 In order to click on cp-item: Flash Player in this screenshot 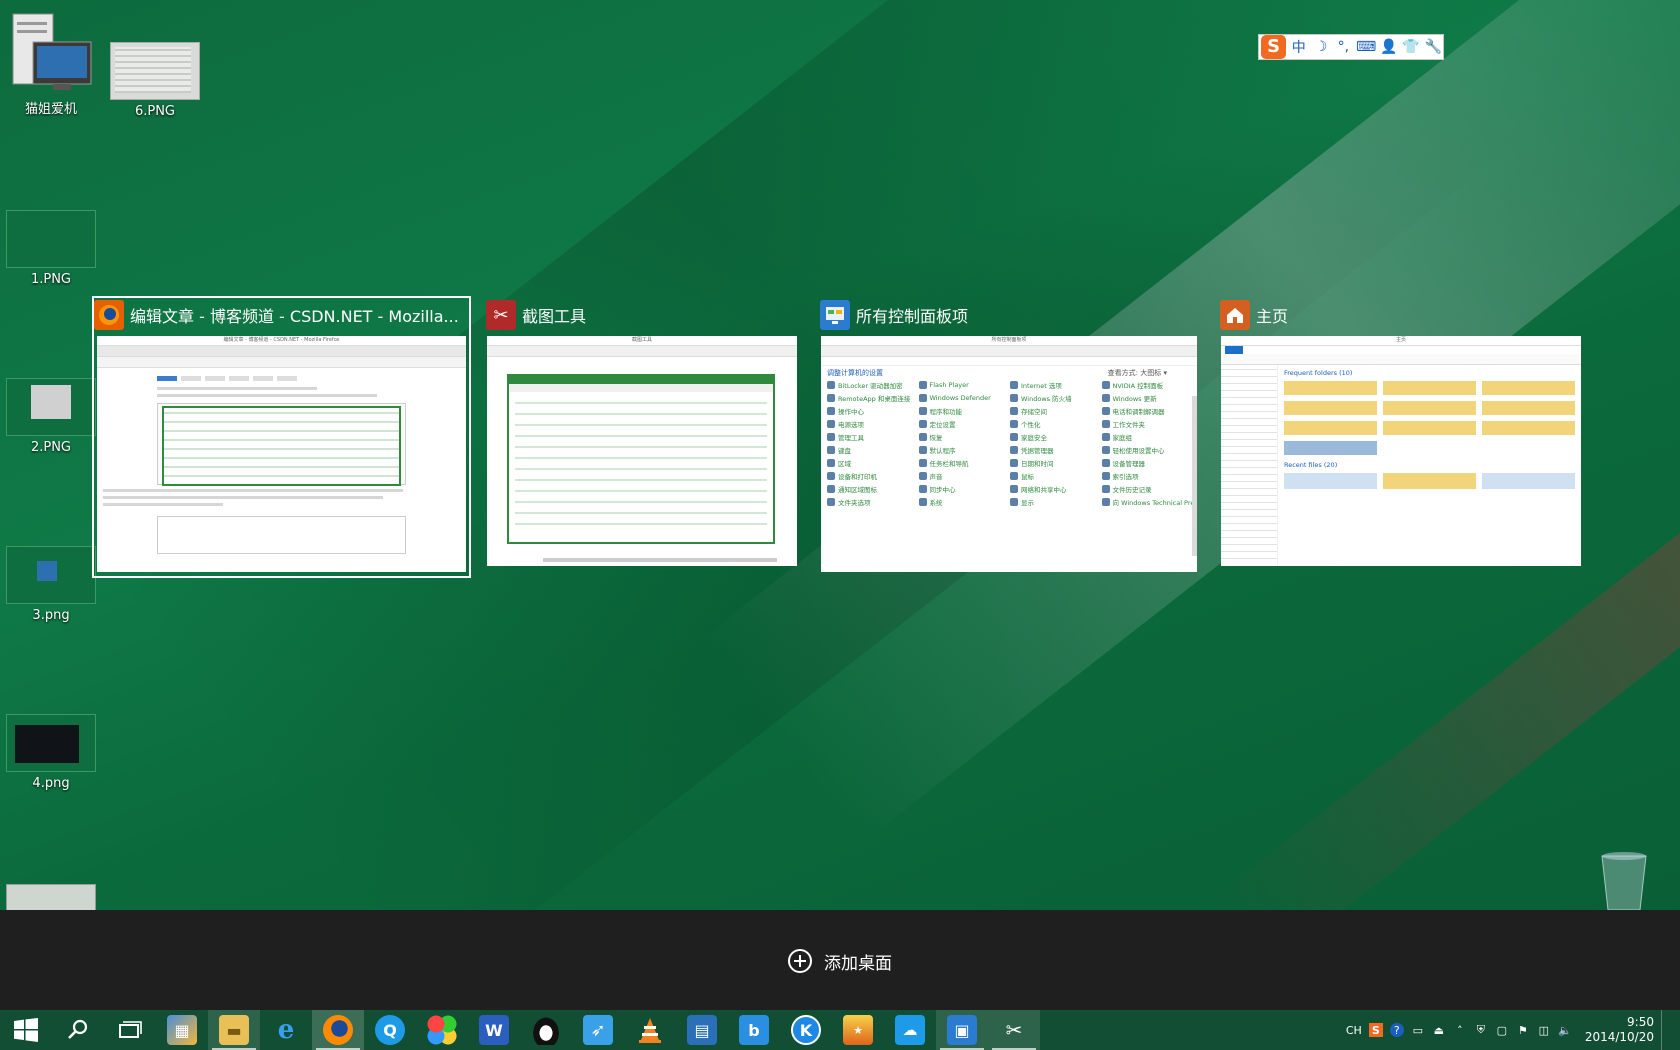, I will do `click(964, 385)`.